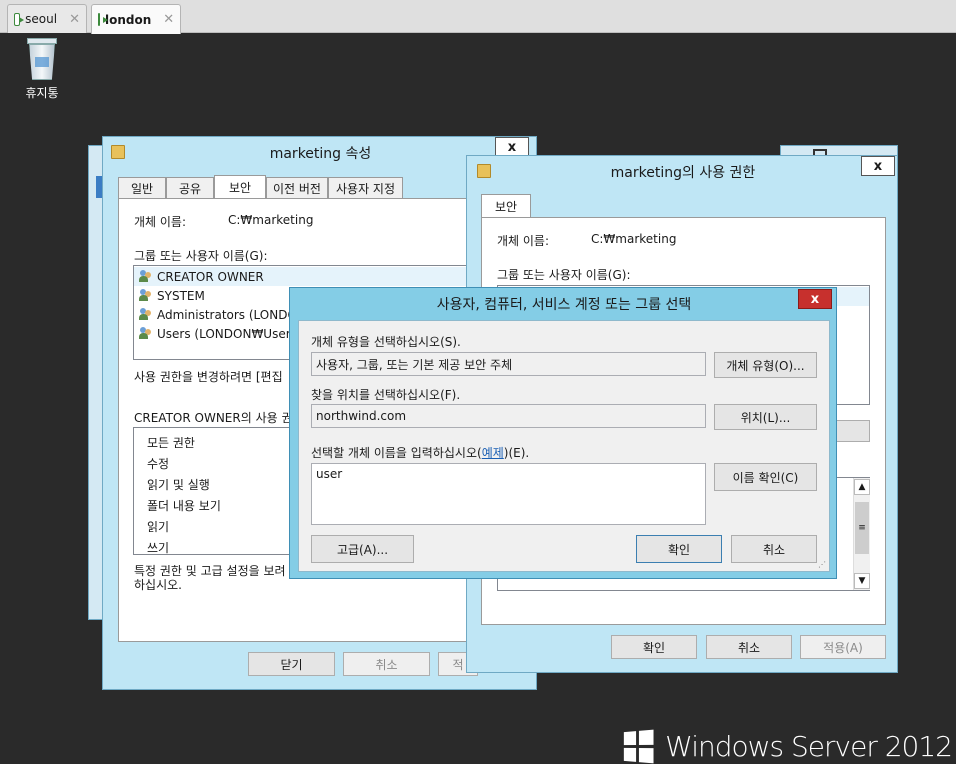  I want to click on examples-link: 예제, so click(493, 453).